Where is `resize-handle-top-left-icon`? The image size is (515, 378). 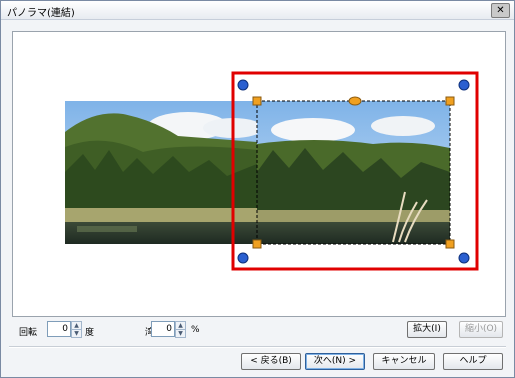 resize-handle-top-left-icon is located at coordinates (257, 101).